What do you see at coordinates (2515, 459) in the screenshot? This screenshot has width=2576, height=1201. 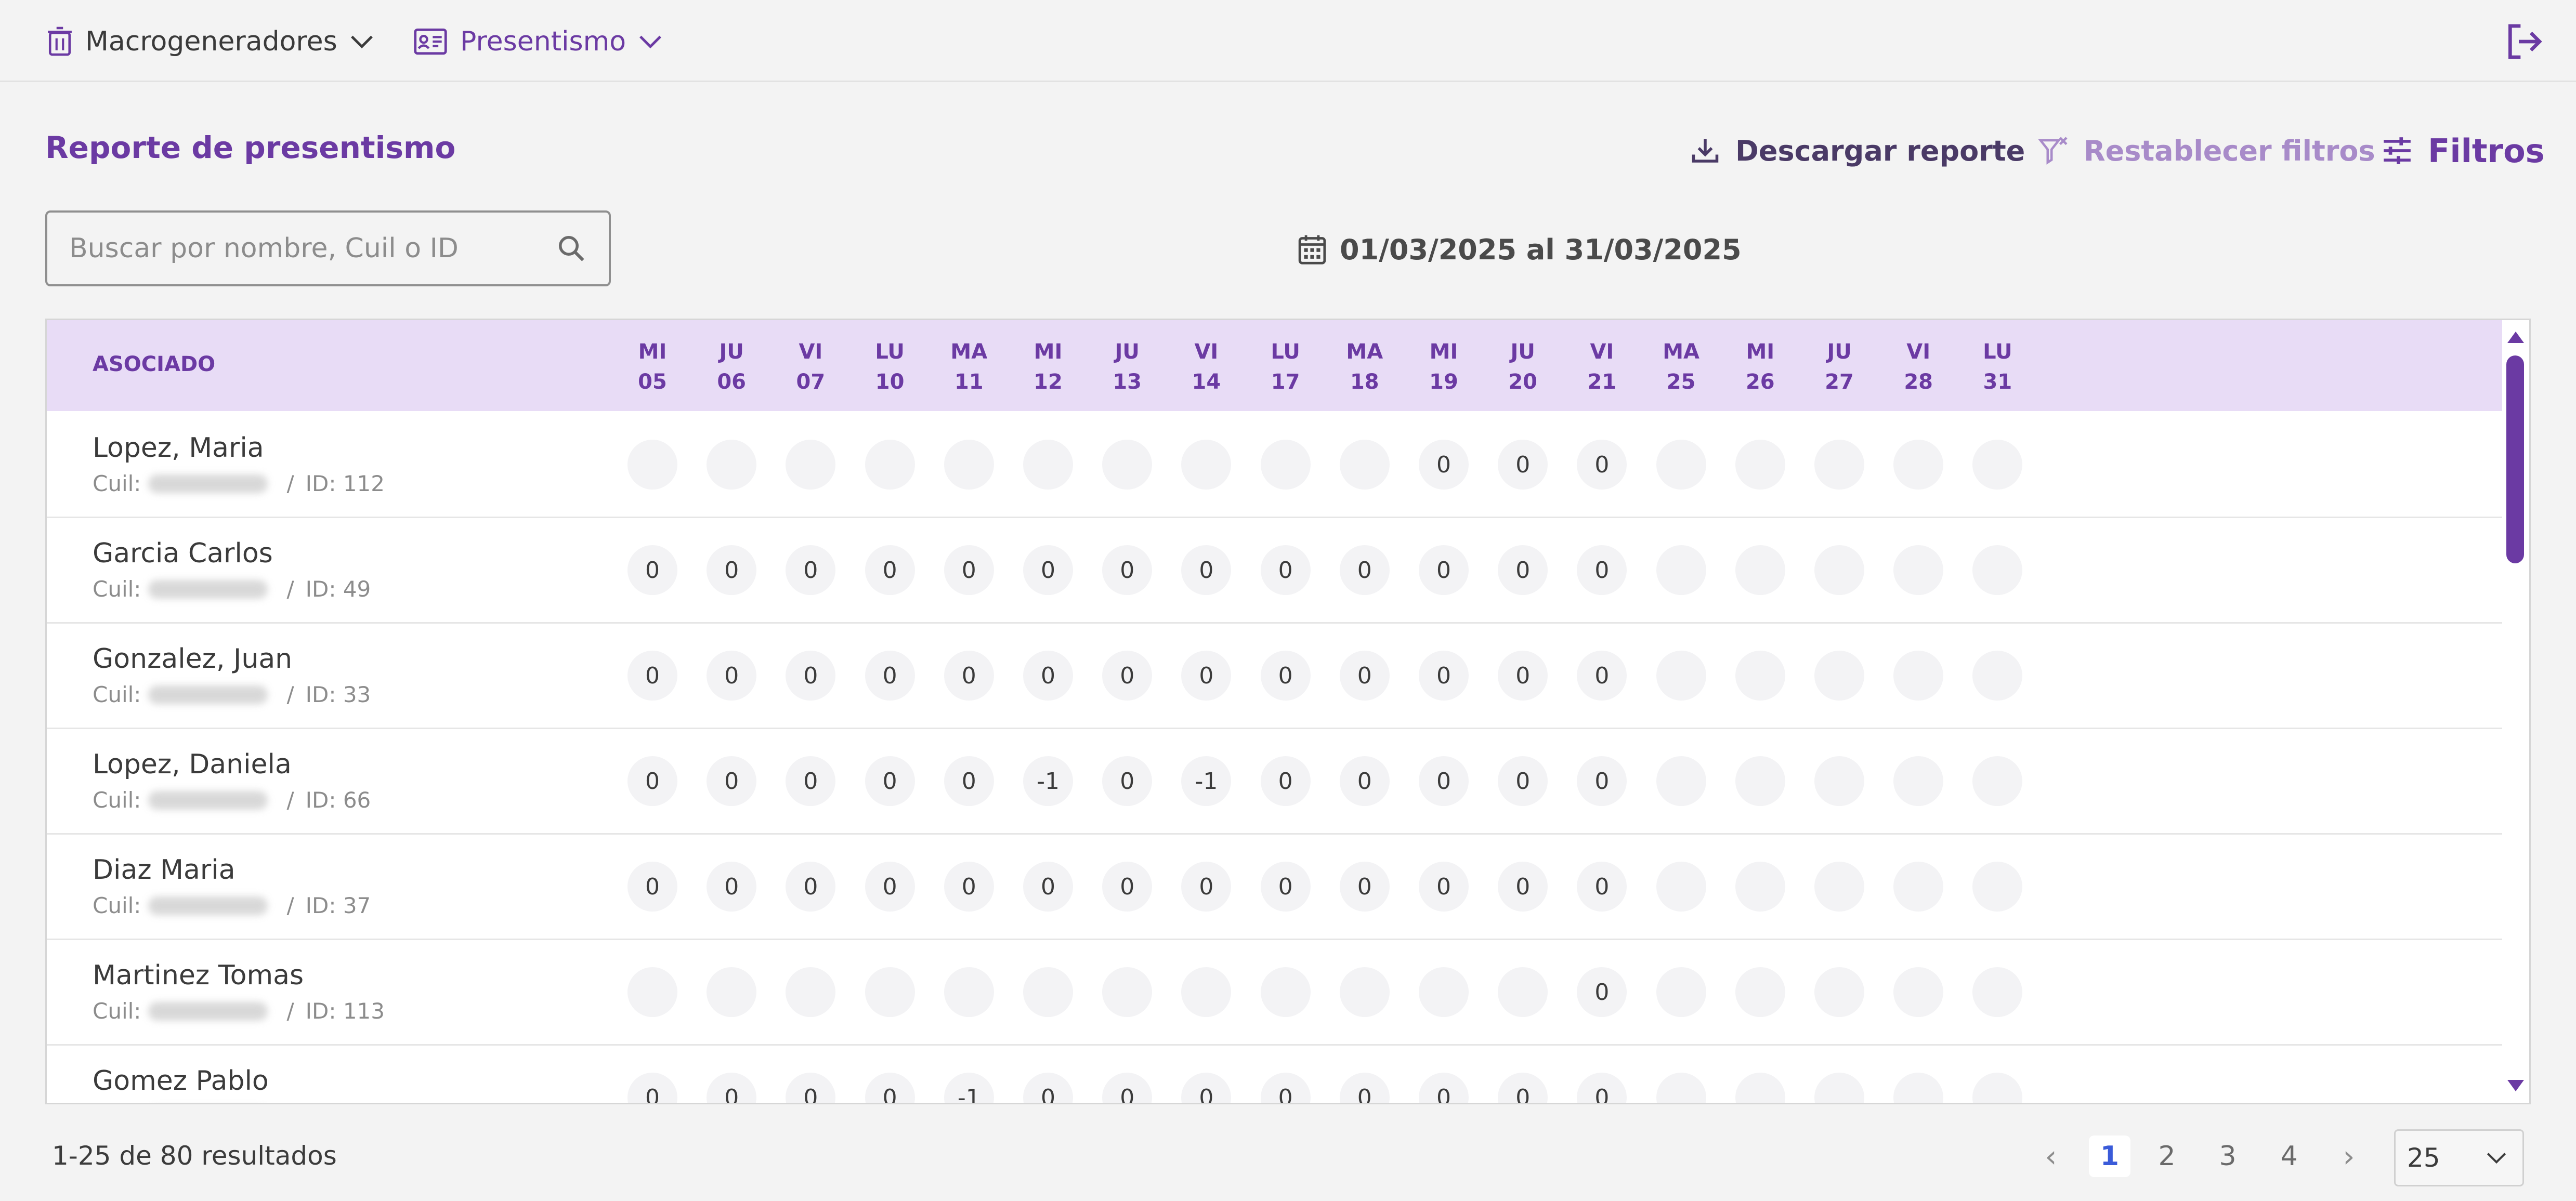 I see `scroll-thumb` at bounding box center [2515, 459].